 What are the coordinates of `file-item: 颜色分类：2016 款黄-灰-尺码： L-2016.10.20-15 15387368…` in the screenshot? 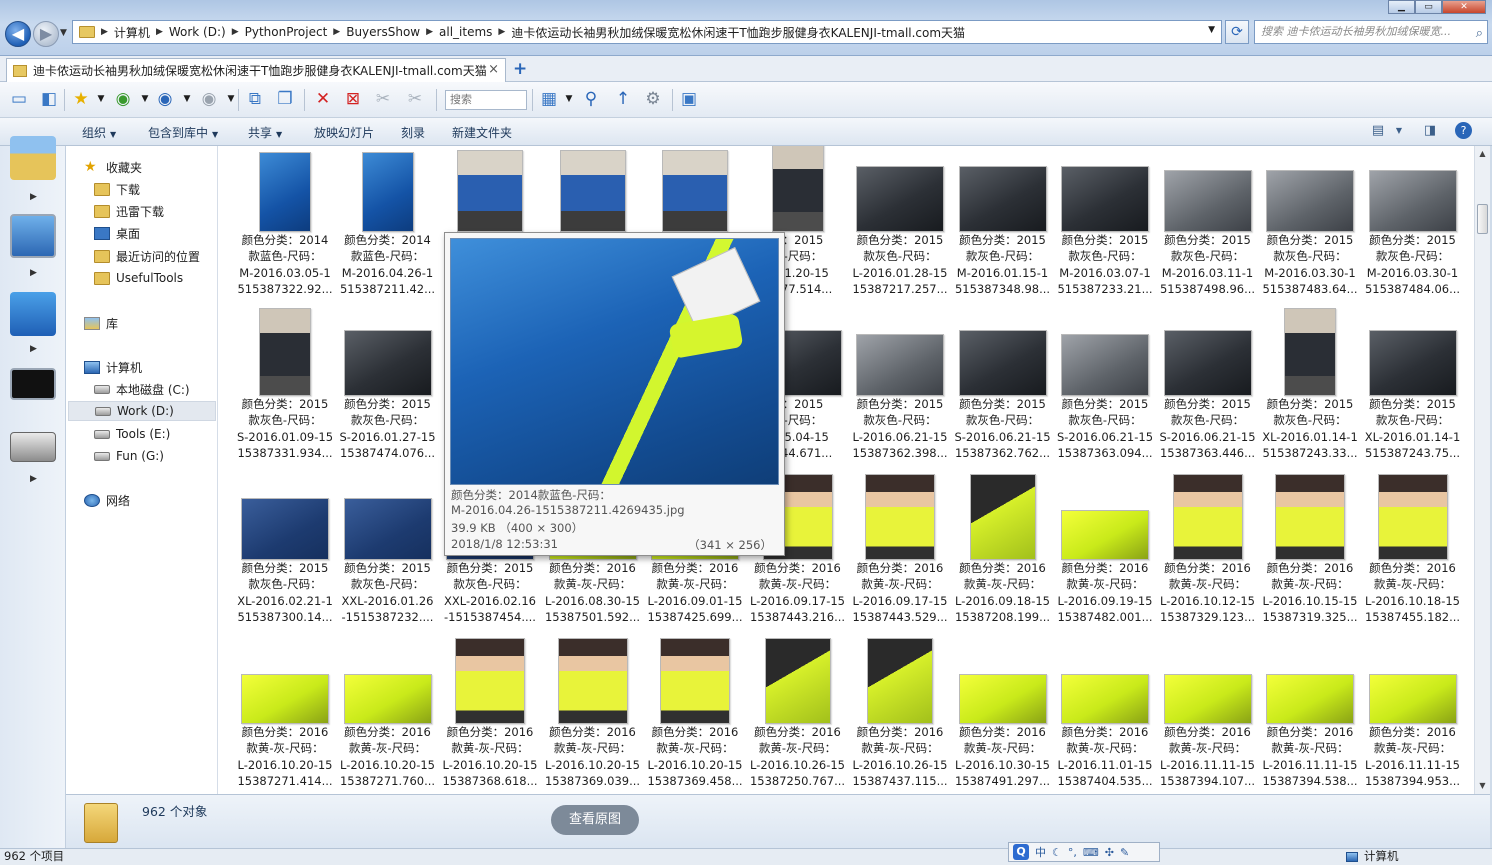 It's located at (490, 716).